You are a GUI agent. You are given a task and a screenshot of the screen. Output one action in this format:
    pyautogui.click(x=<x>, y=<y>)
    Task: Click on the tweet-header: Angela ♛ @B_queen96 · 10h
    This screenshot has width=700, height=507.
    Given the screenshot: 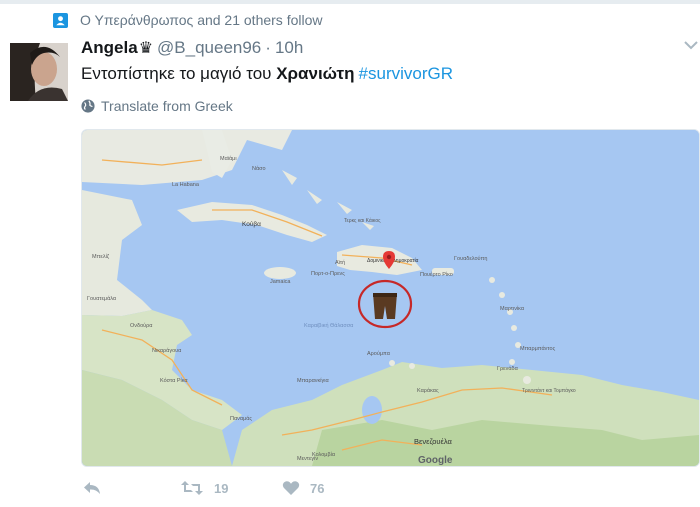 What is the action you would take?
    pyautogui.click(x=192, y=48)
    